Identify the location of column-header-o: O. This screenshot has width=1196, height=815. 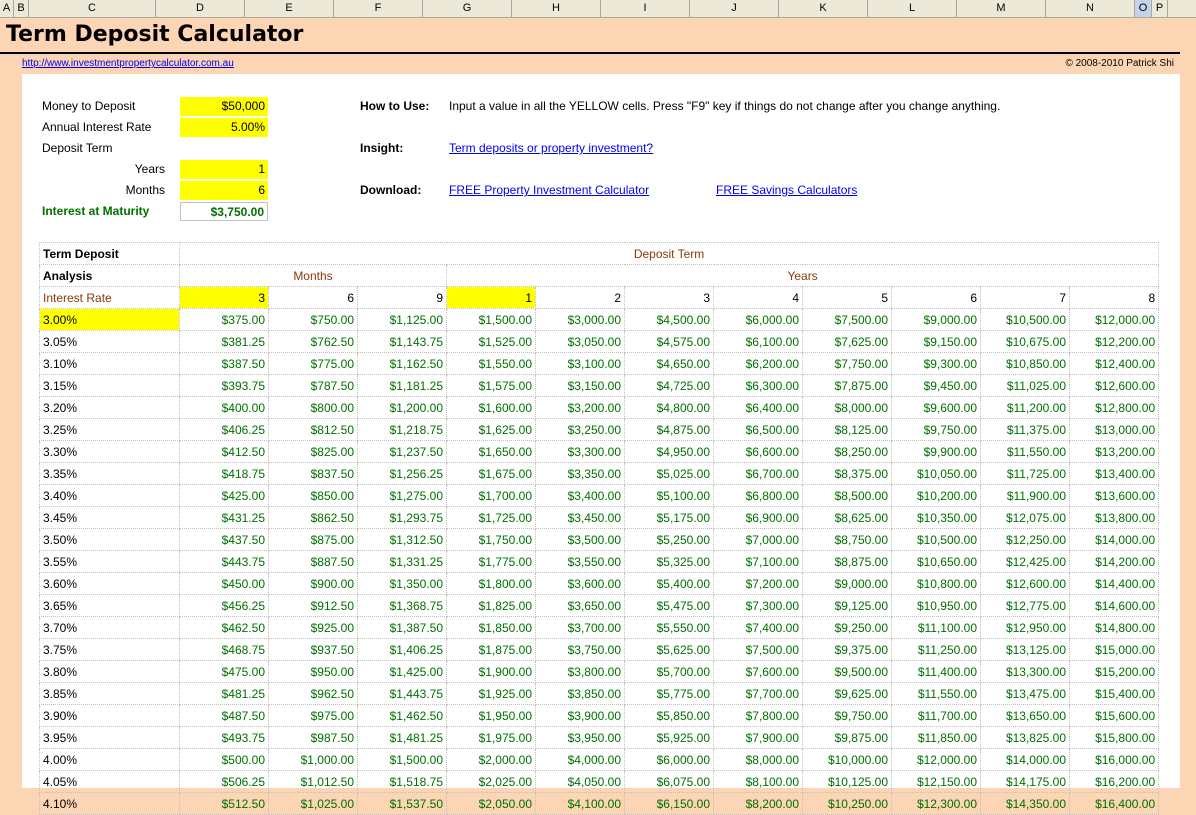
(1143, 8).